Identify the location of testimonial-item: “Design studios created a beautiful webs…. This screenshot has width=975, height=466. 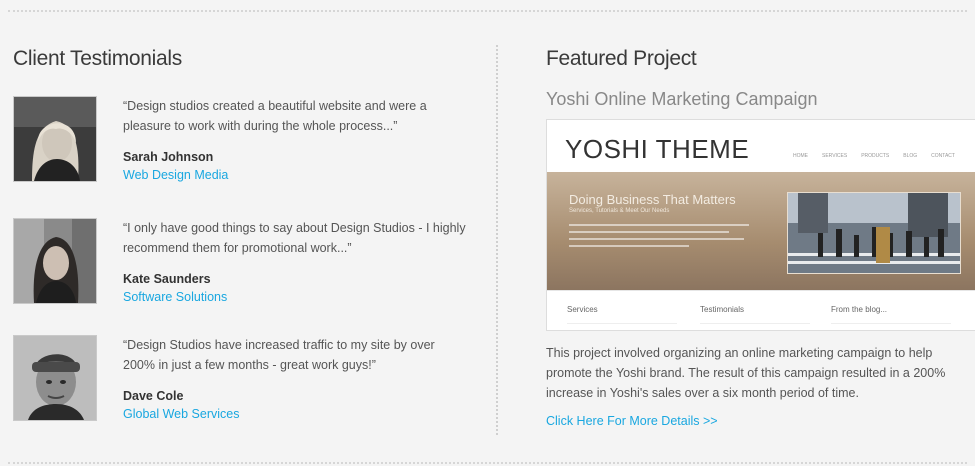
(248, 141).